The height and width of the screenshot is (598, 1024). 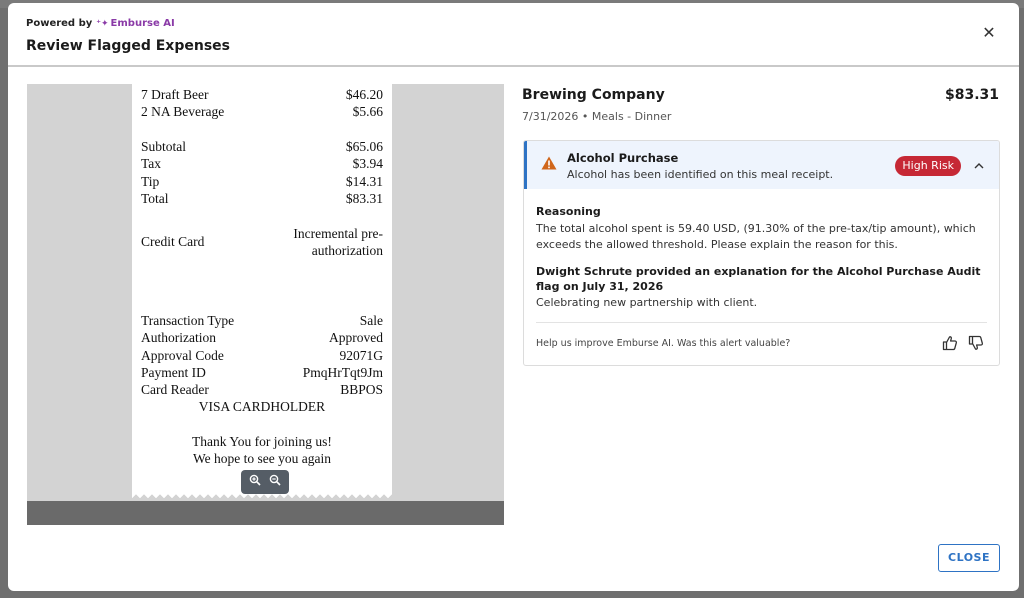 I want to click on powered-by: Powered by ⁺✦ Emburse AI, so click(x=100, y=23).